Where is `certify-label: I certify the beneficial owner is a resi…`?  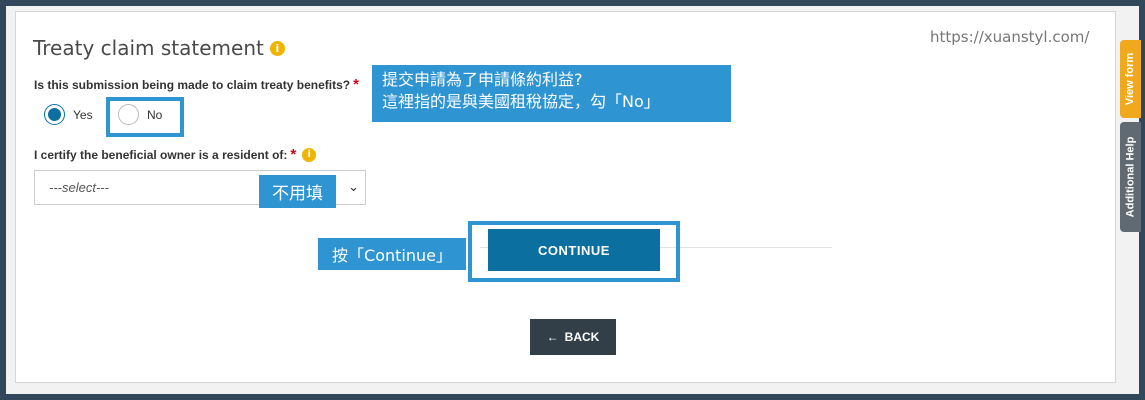
certify-label: I certify the beneficial owner is a resi… is located at coordinates (175, 154).